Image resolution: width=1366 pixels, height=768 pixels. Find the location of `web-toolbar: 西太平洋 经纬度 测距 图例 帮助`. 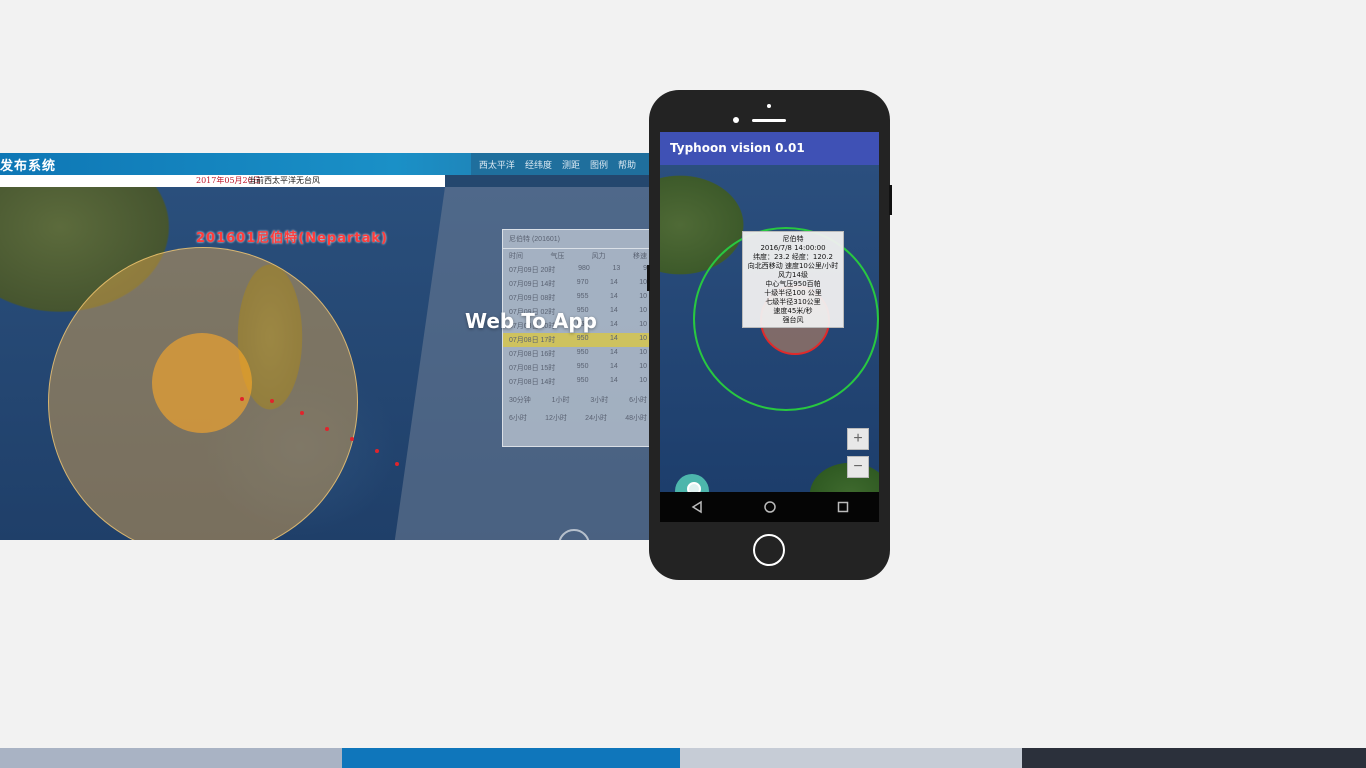

web-toolbar: 西太平洋 经纬度 测距 图例 帮助 is located at coordinates (565, 164).